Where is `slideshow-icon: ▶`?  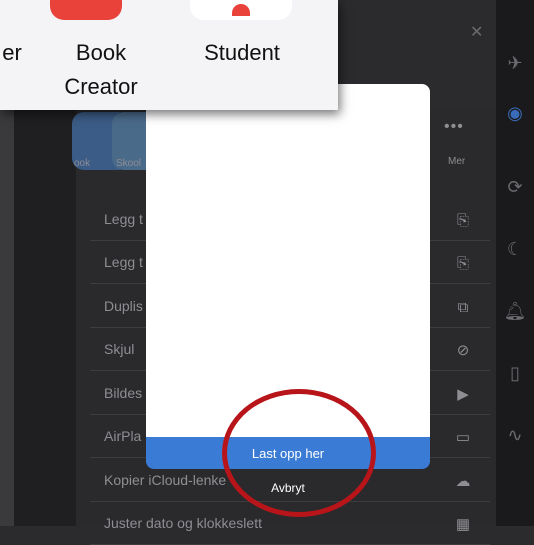 slideshow-icon: ▶ is located at coordinates (463, 394).